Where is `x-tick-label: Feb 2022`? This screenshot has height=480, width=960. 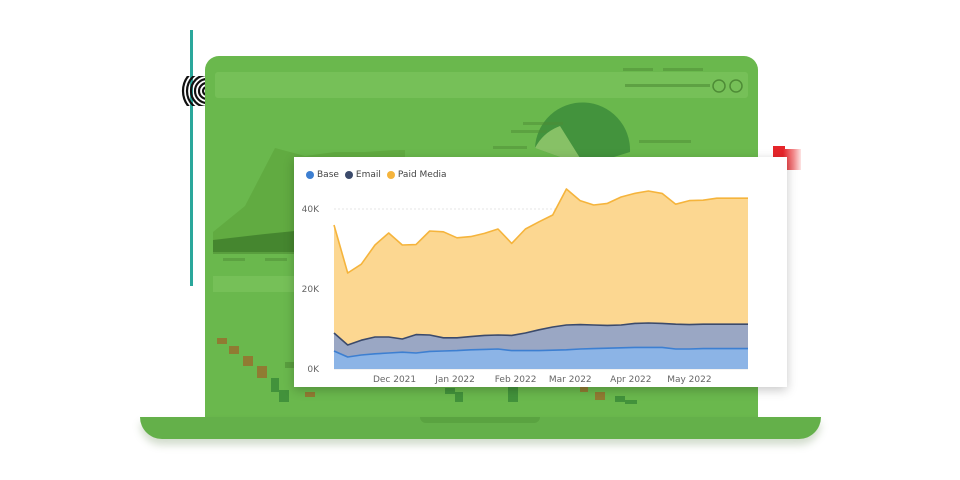
x-tick-label: Feb 2022 is located at coordinates (516, 380).